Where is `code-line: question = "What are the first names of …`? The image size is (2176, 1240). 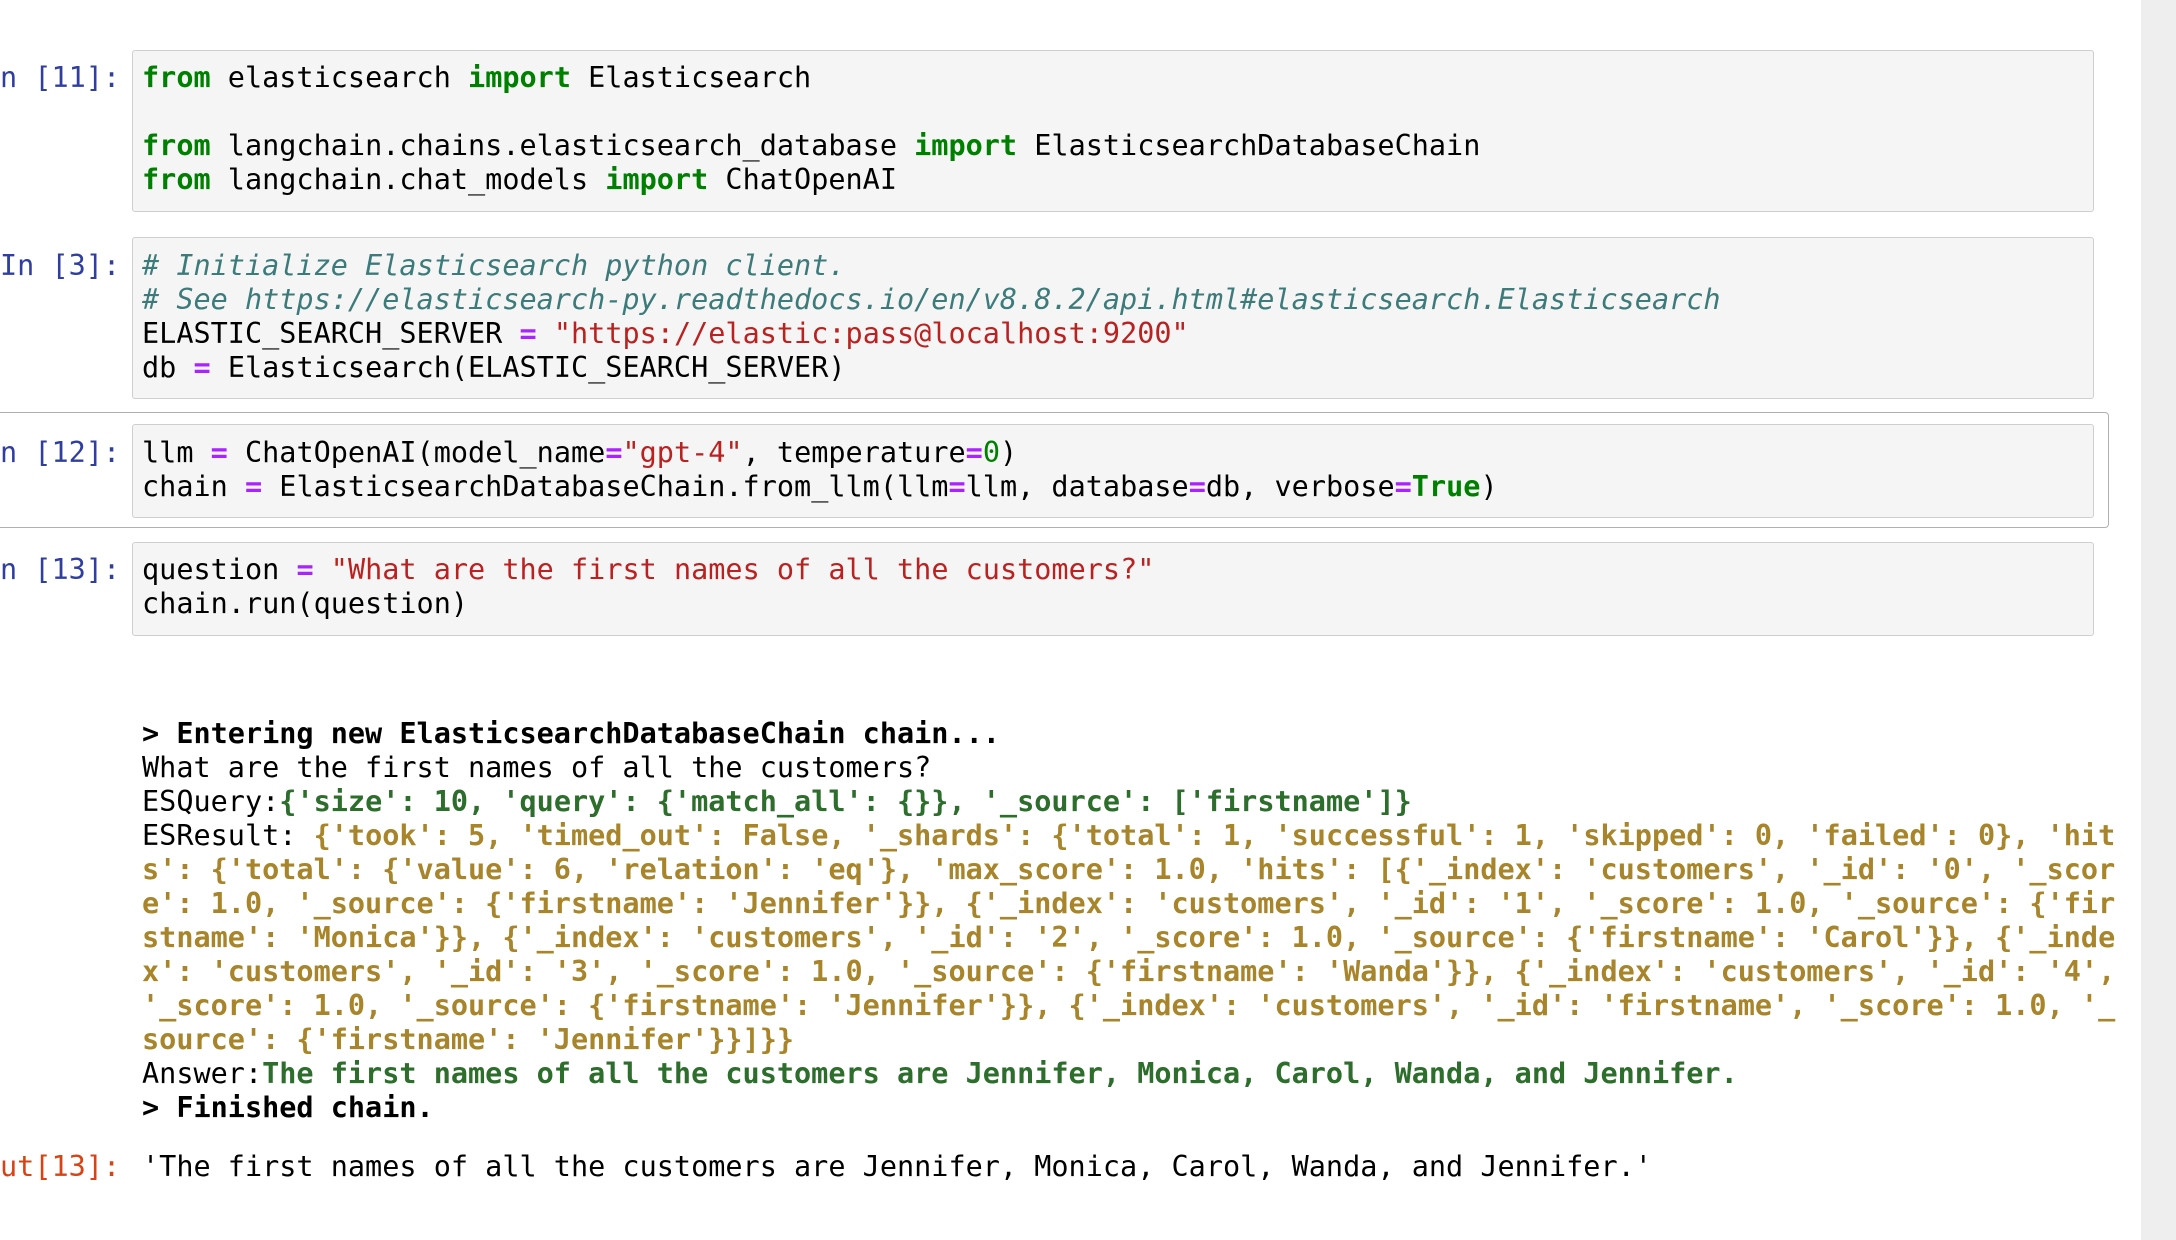
code-line: question = "What are the first names of … is located at coordinates (648, 570).